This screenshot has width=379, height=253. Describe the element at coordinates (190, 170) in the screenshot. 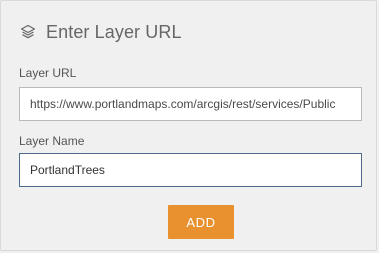

I see `layer-name-input` at that location.